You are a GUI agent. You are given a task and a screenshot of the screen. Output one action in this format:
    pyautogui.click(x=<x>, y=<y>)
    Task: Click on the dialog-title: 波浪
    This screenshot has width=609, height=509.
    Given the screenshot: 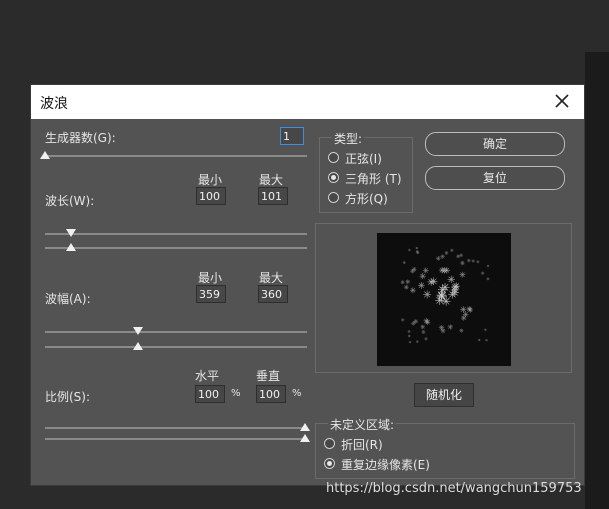 What is the action you would take?
    pyautogui.click(x=54, y=104)
    